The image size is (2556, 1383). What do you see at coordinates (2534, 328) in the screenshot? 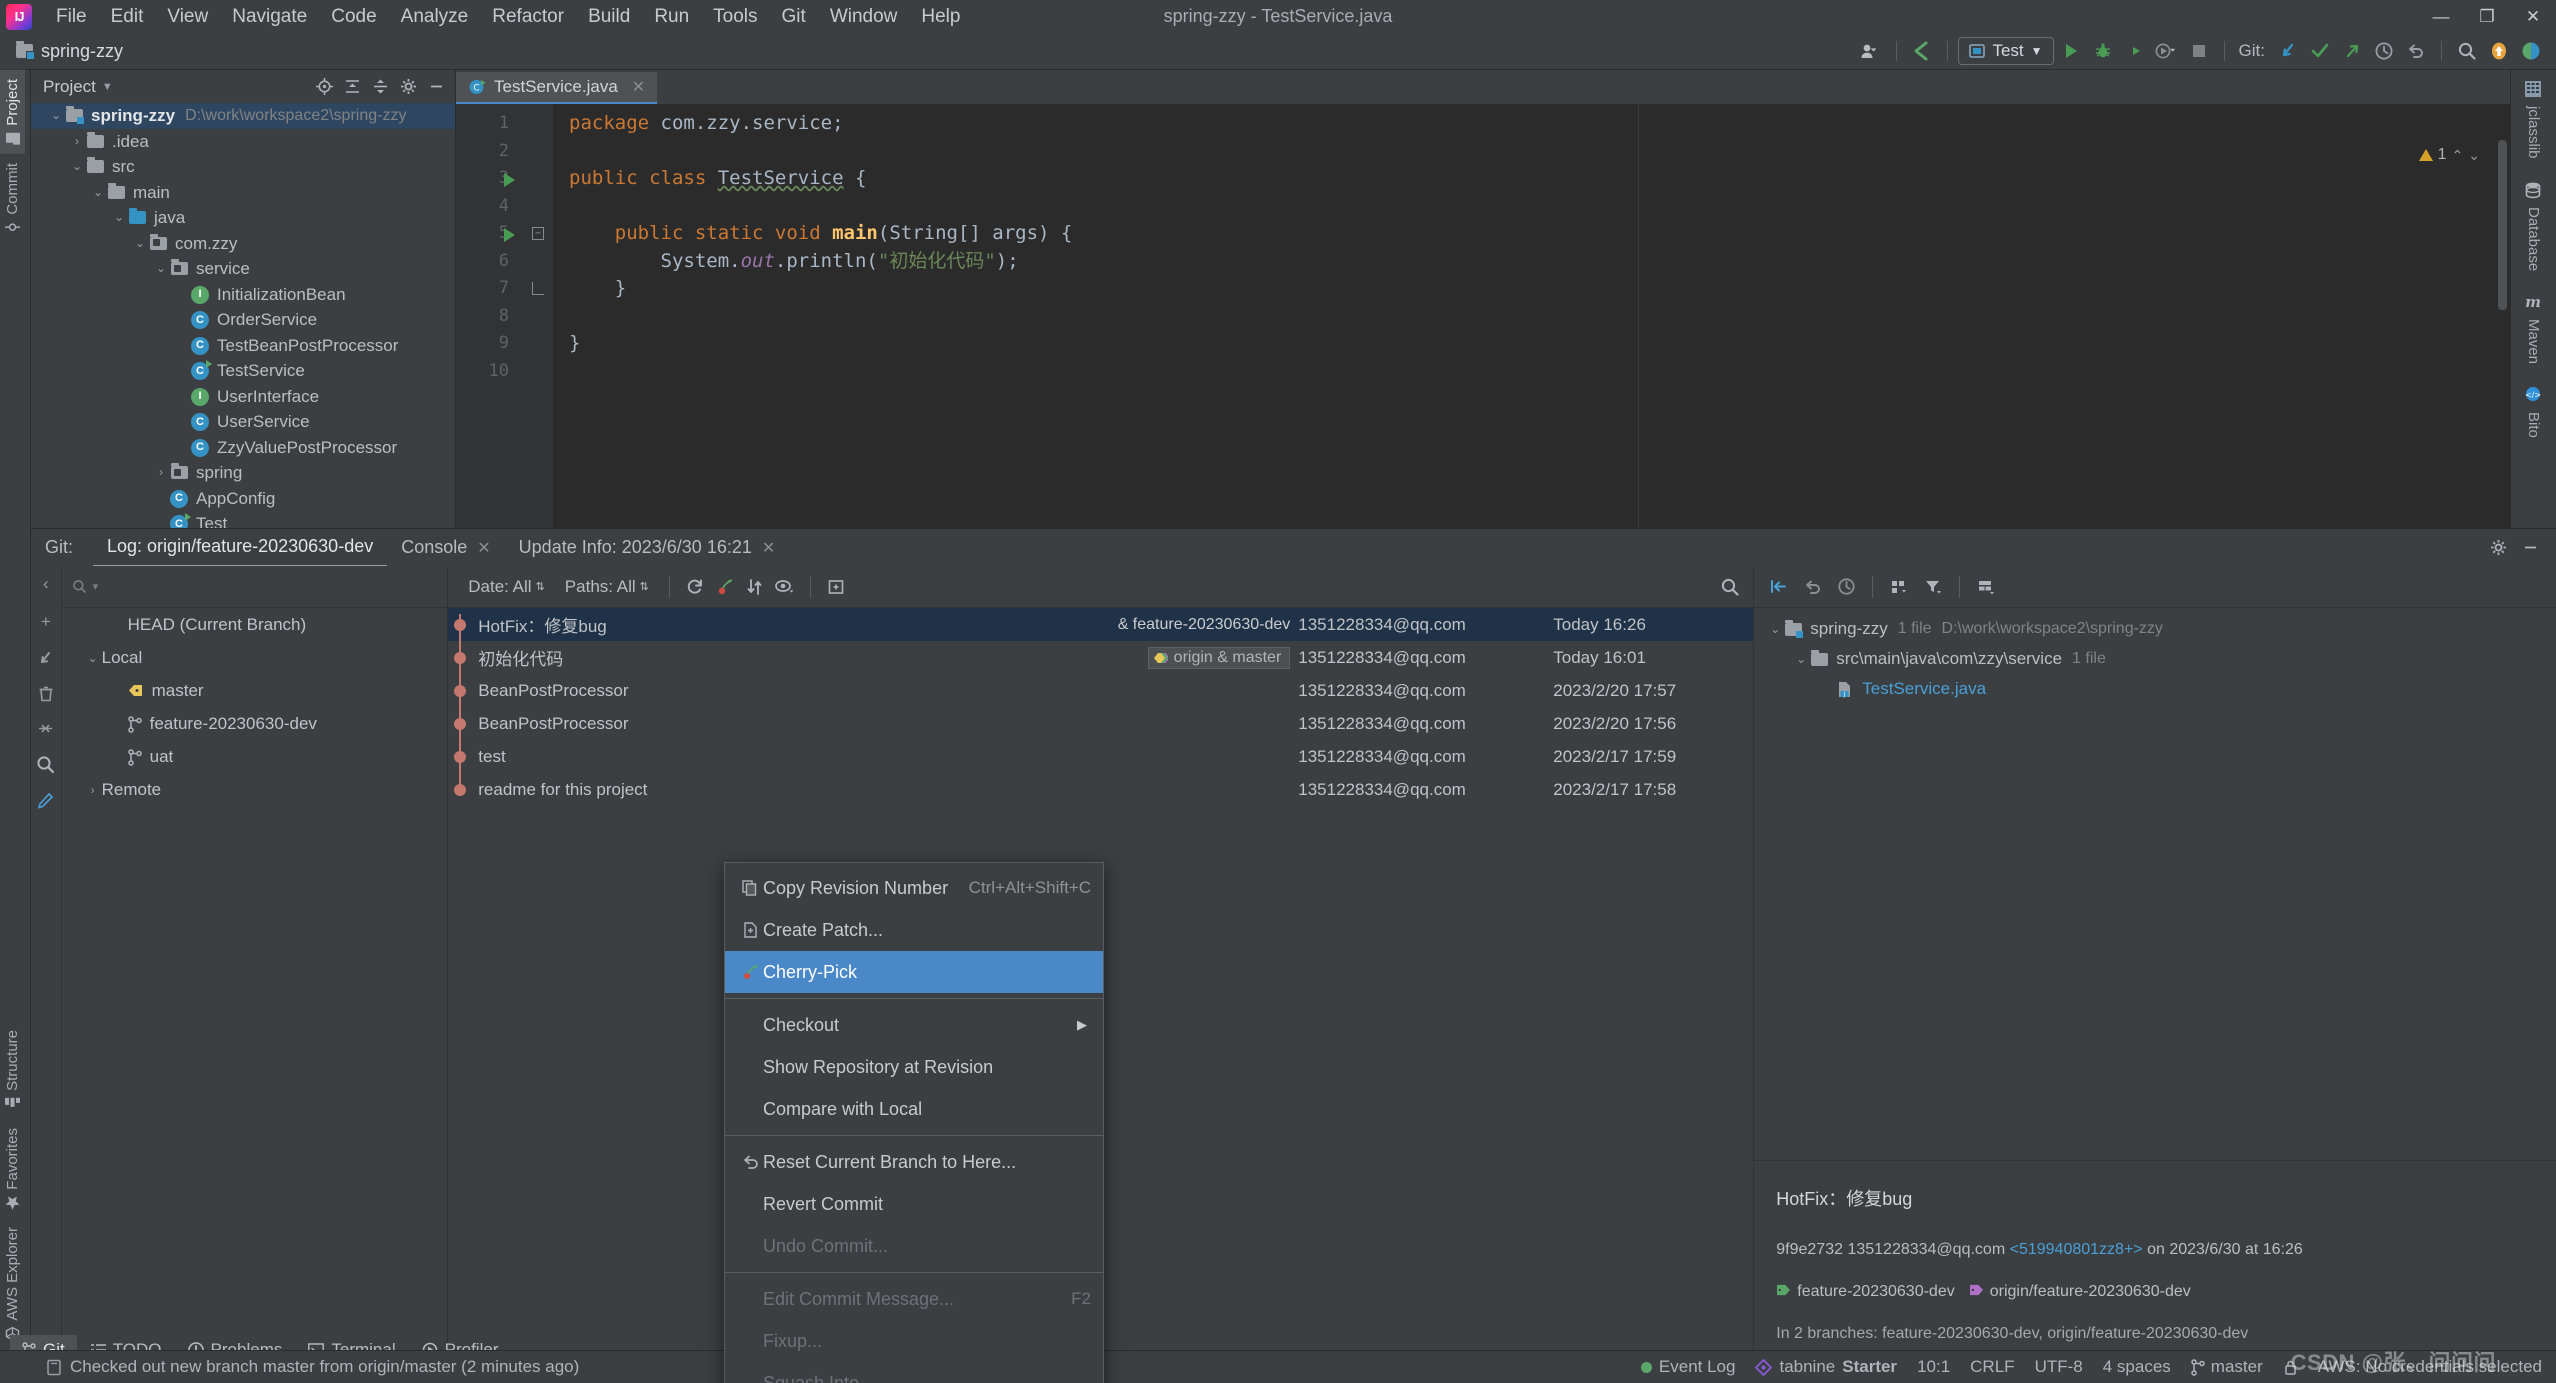
I see `right-tab-maven: m Maven` at bounding box center [2534, 328].